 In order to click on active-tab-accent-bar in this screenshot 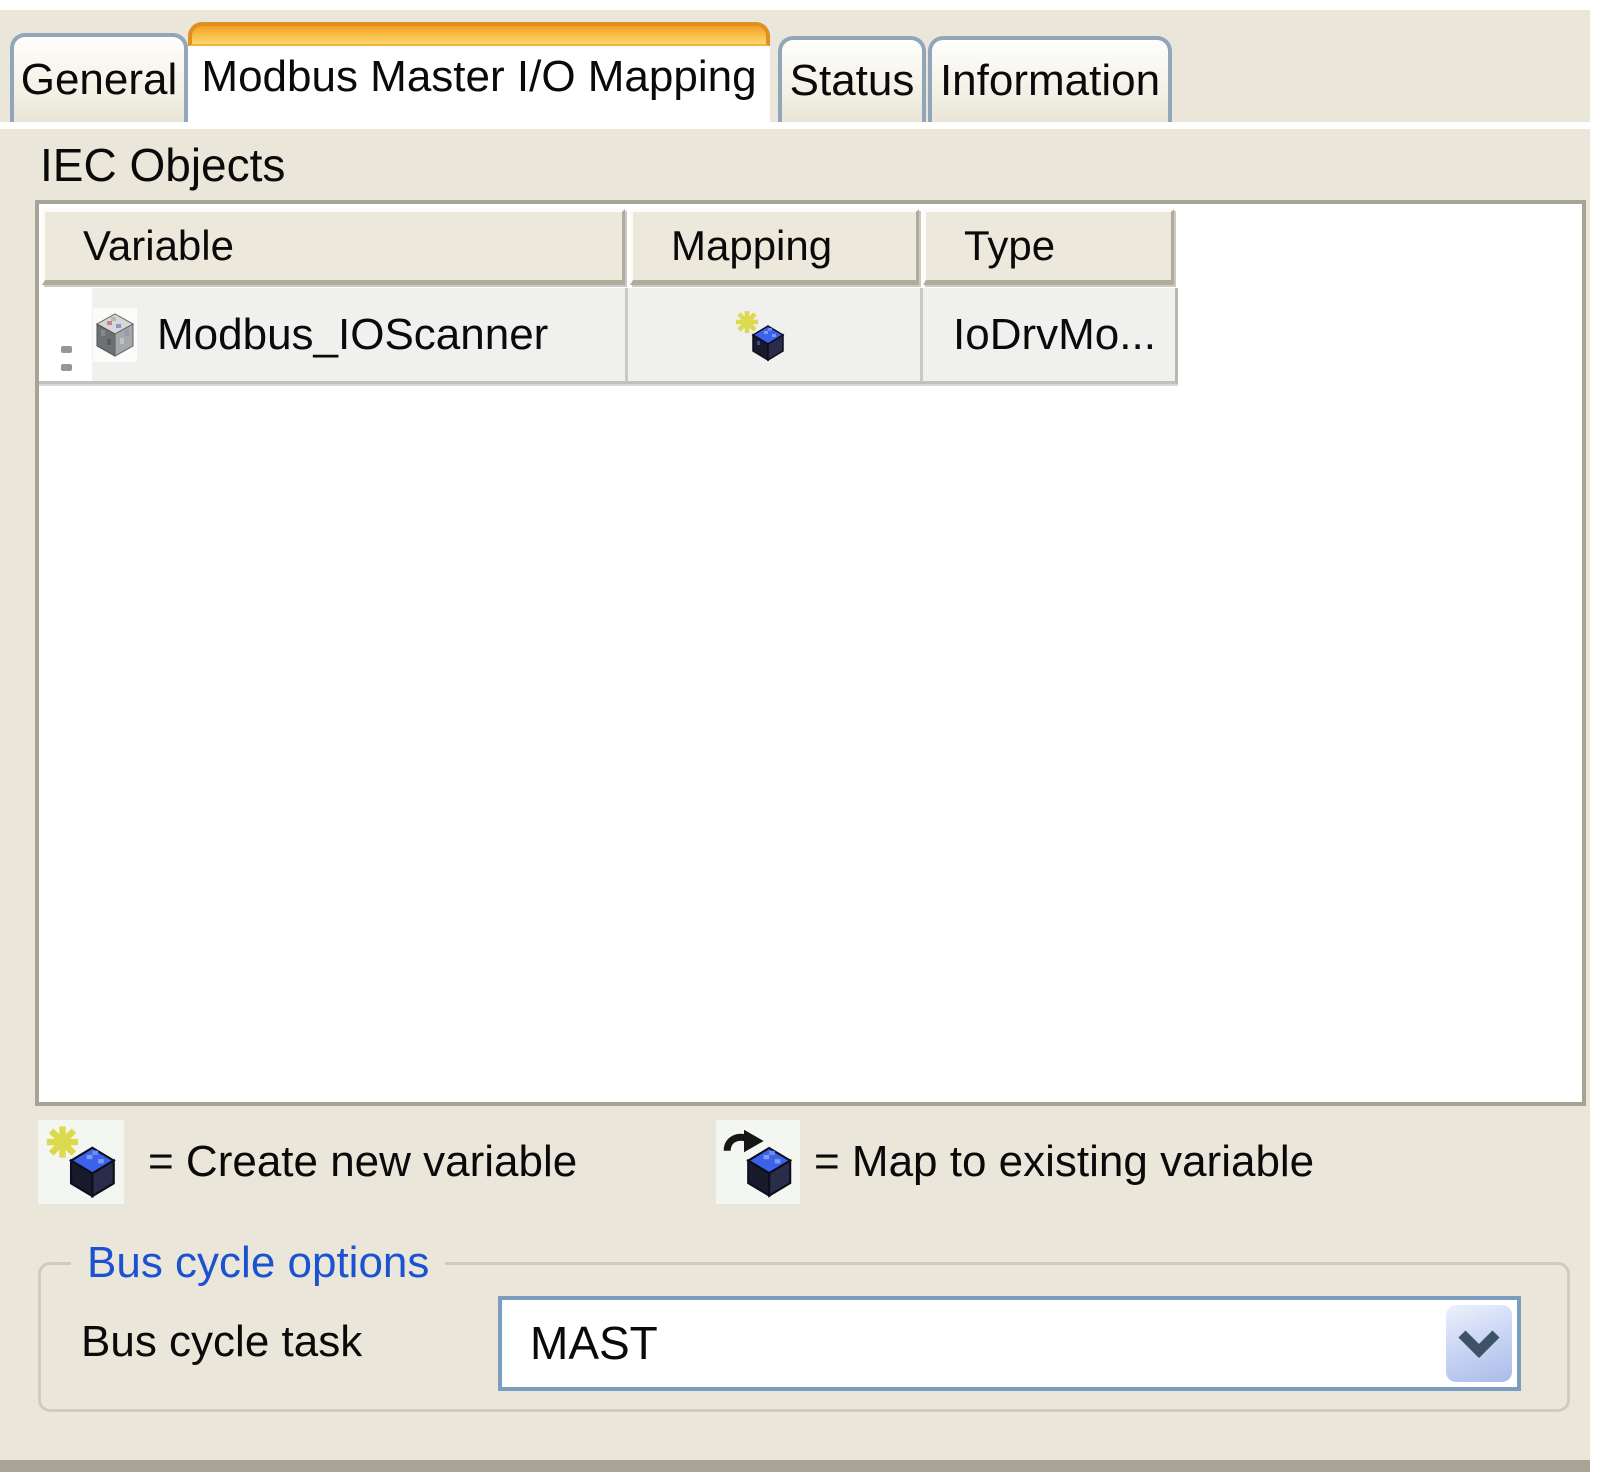, I will do `click(479, 34)`.